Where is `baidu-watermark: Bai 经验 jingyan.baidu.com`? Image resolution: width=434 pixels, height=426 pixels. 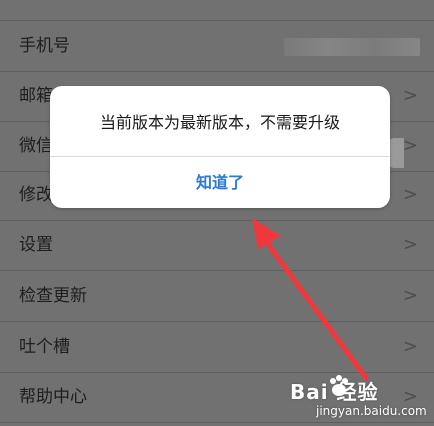 baidu-watermark: Bai 经验 jingyan.baidu.com is located at coordinates (360, 399).